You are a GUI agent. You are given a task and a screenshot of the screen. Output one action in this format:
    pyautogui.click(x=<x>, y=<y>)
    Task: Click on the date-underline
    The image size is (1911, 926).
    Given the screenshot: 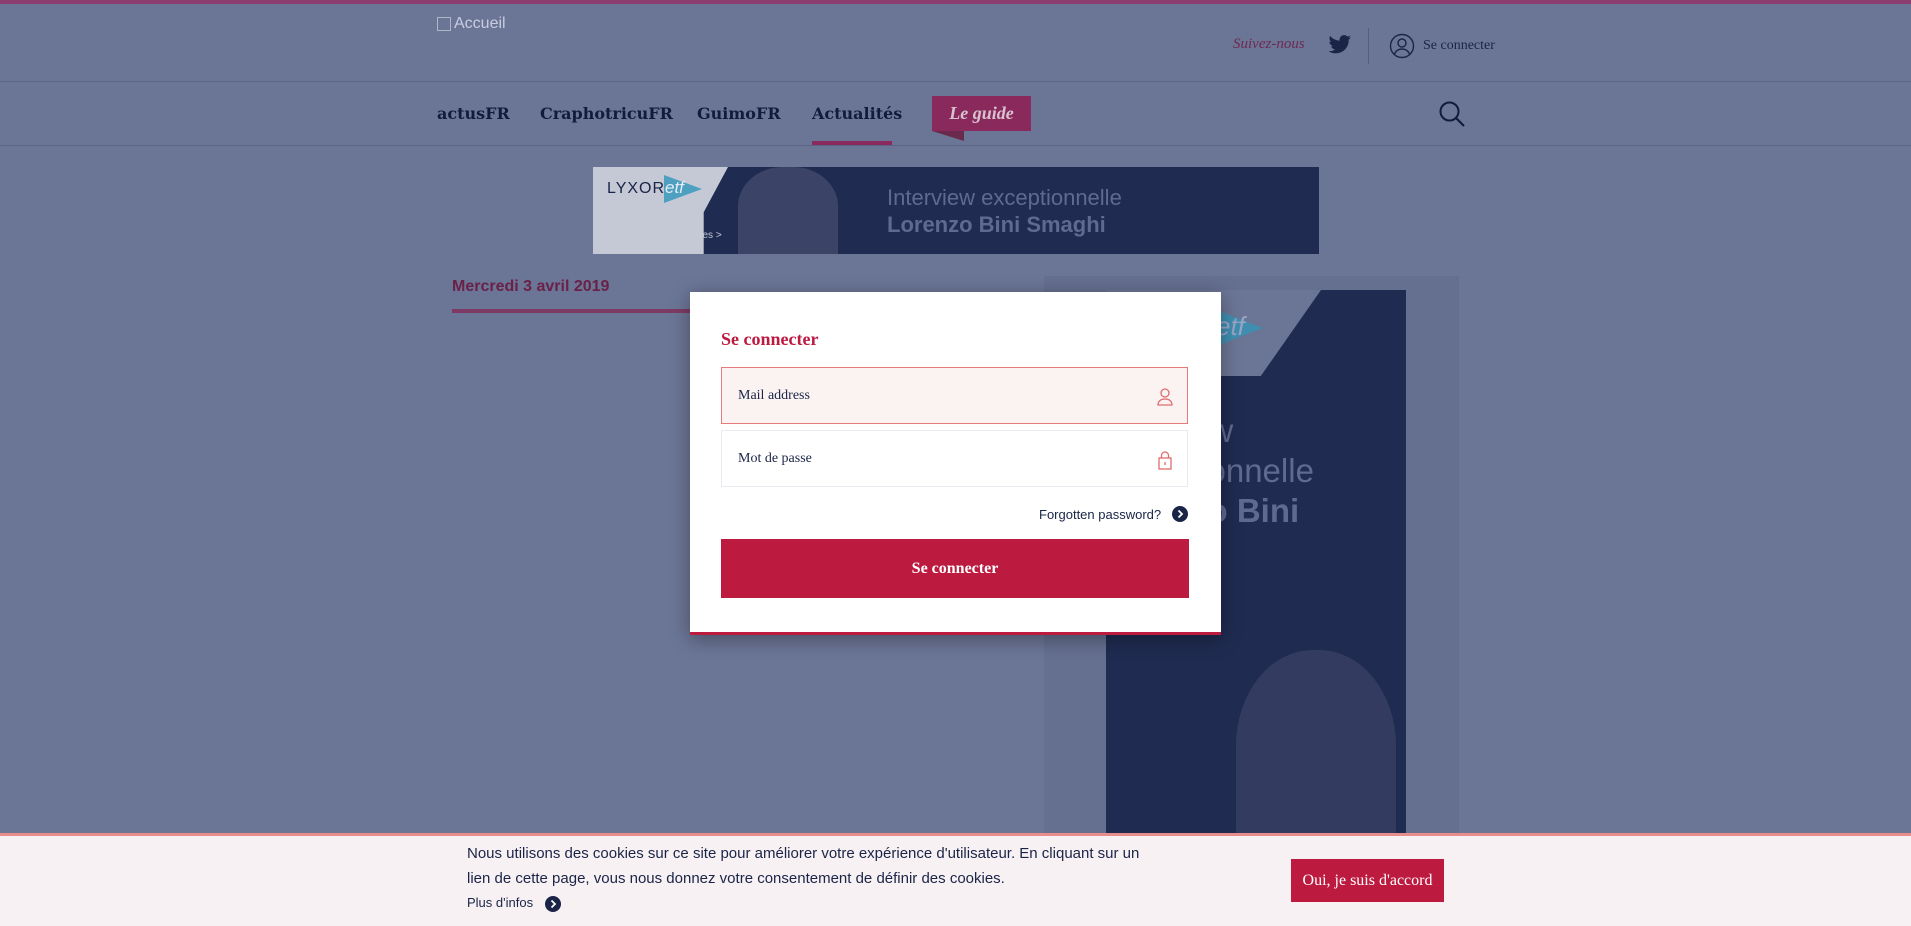 What is the action you would take?
    pyautogui.click(x=571, y=311)
    